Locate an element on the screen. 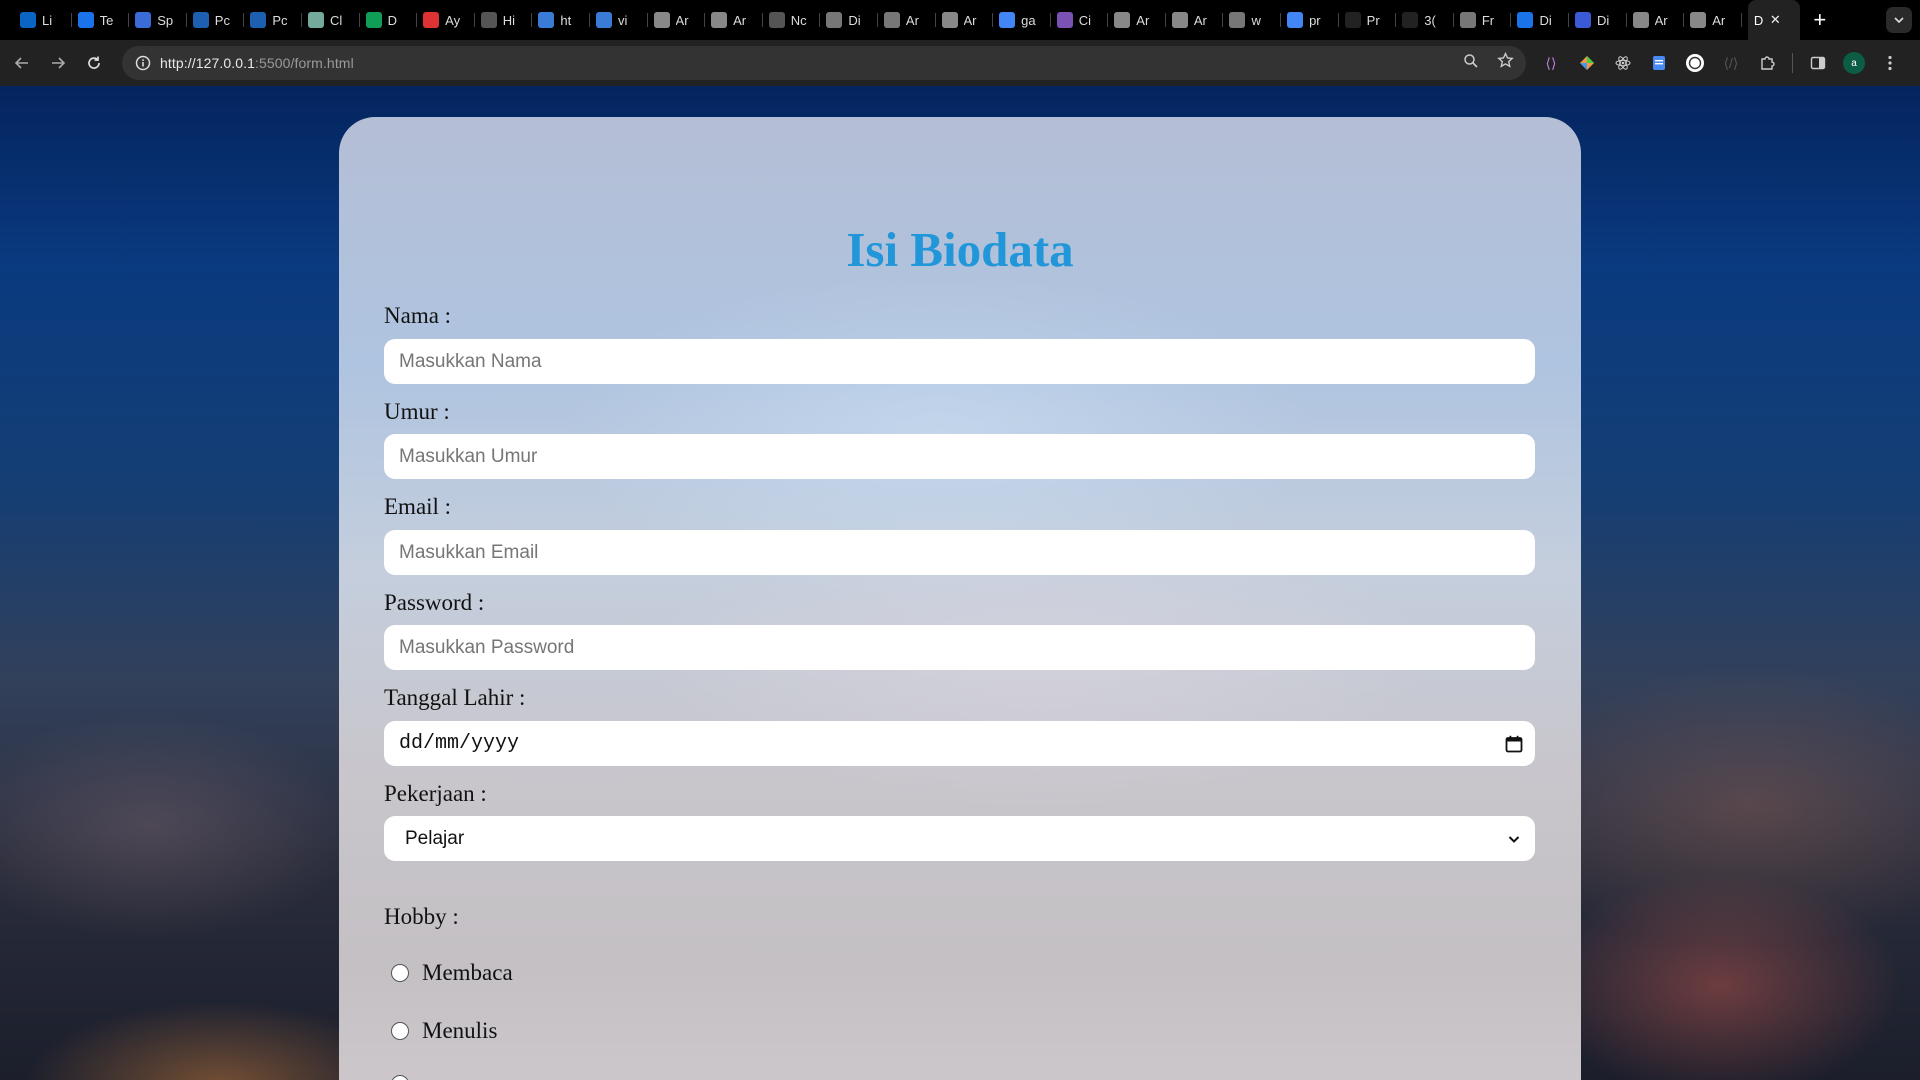  profile-avatar: a is located at coordinates (1854, 63).